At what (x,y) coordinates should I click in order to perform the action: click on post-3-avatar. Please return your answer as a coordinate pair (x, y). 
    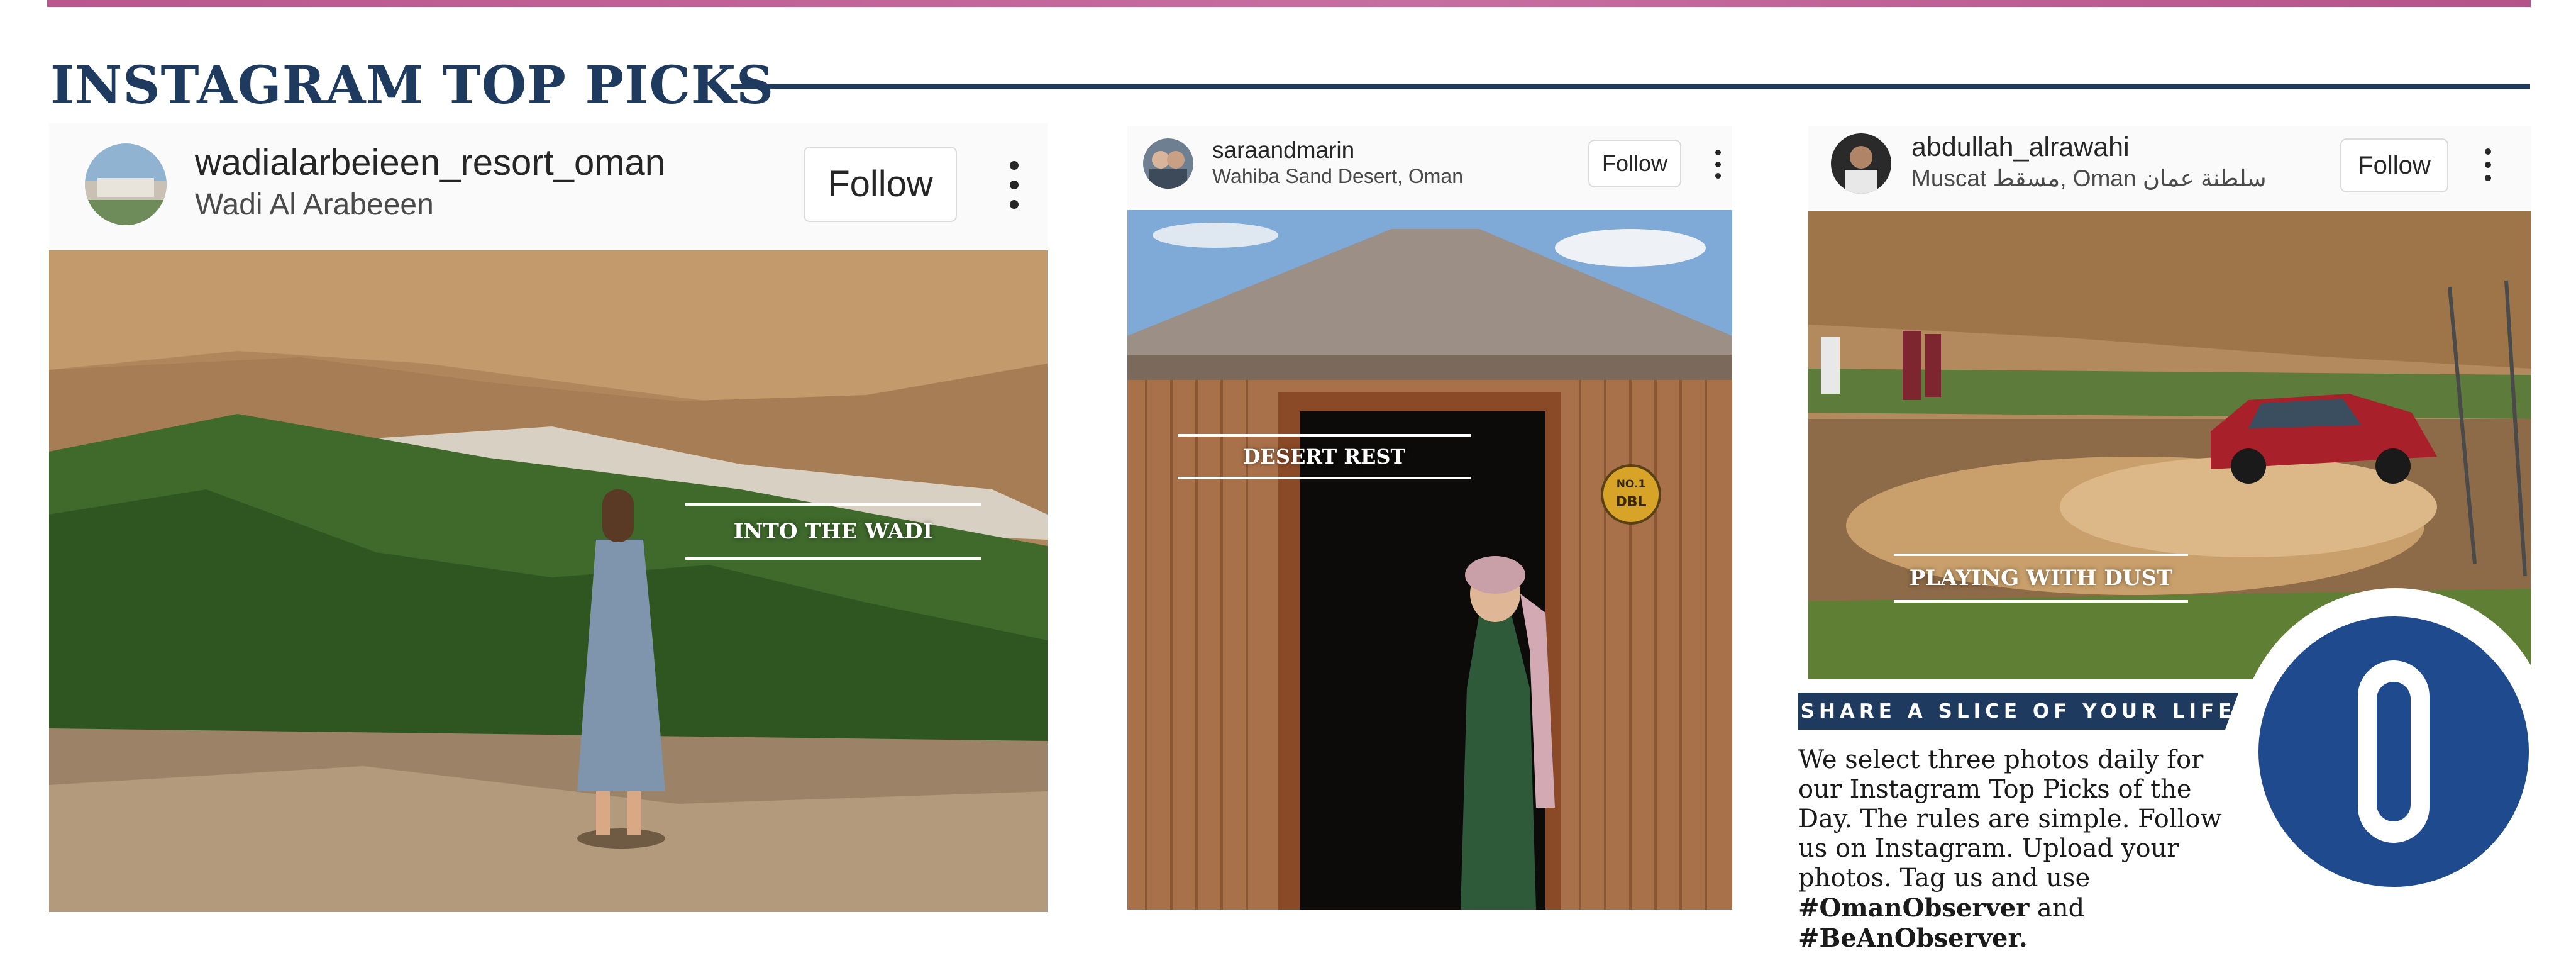
    Looking at the image, I should click on (1861, 163).